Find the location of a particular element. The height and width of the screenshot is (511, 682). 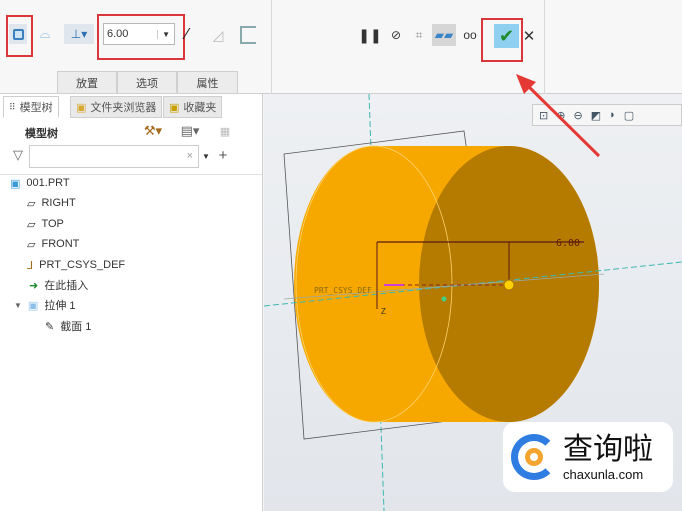

tree-item-part: ▣ 001.PRT is located at coordinates (40, 183).